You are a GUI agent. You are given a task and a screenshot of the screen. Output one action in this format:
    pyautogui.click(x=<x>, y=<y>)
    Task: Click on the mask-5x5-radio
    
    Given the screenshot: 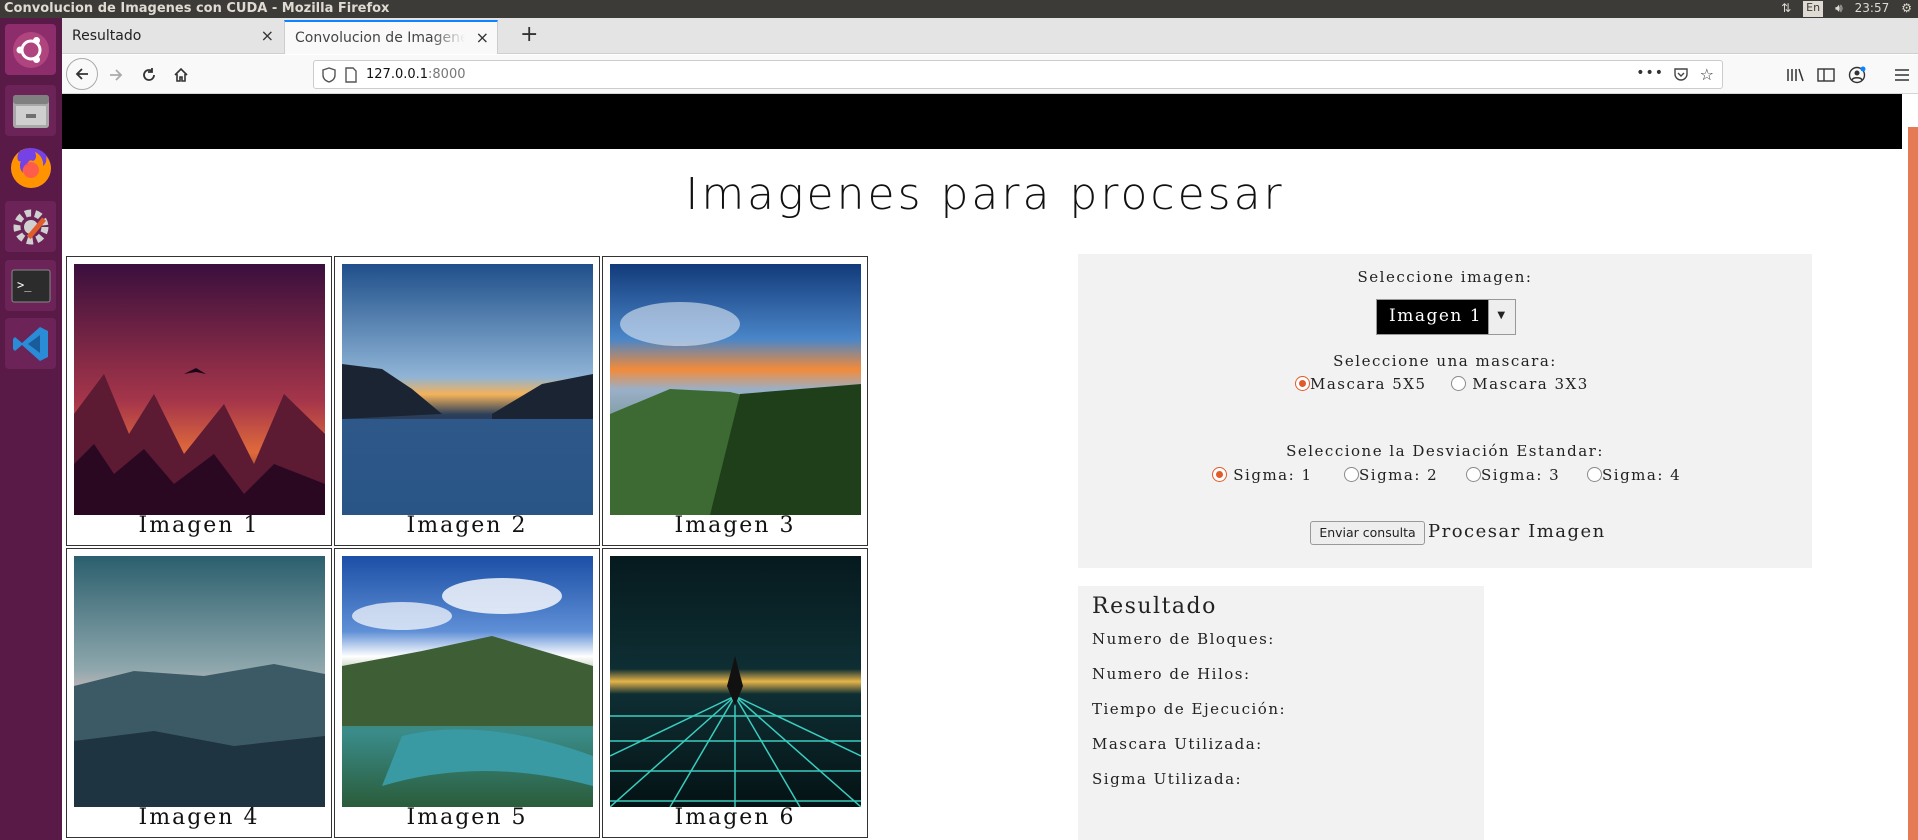 What is the action you would take?
    pyautogui.click(x=1302, y=383)
    